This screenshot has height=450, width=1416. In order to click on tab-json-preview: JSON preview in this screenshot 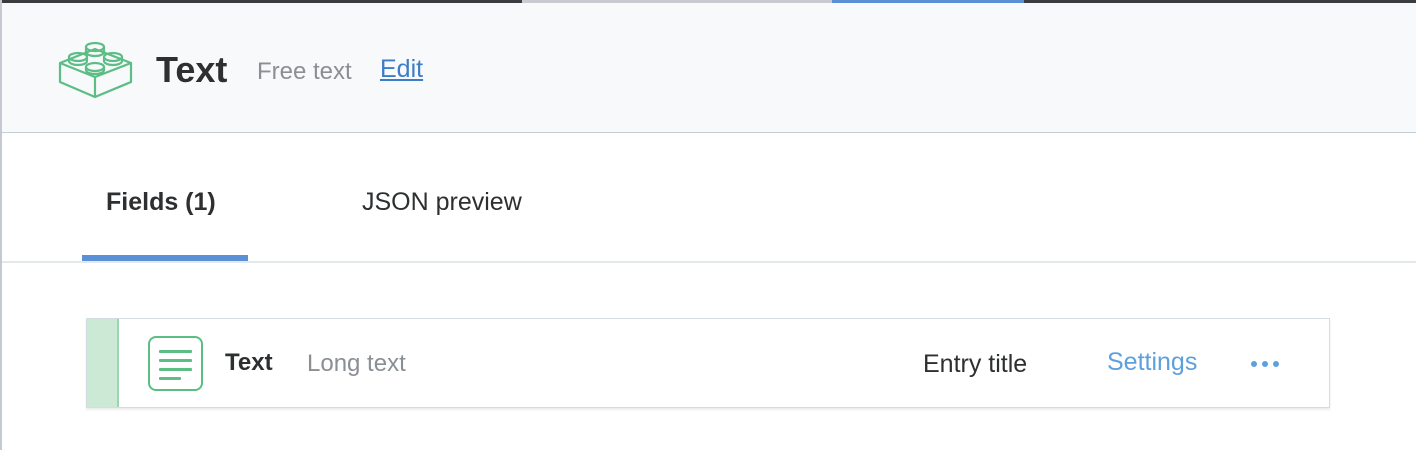, I will do `click(442, 202)`.